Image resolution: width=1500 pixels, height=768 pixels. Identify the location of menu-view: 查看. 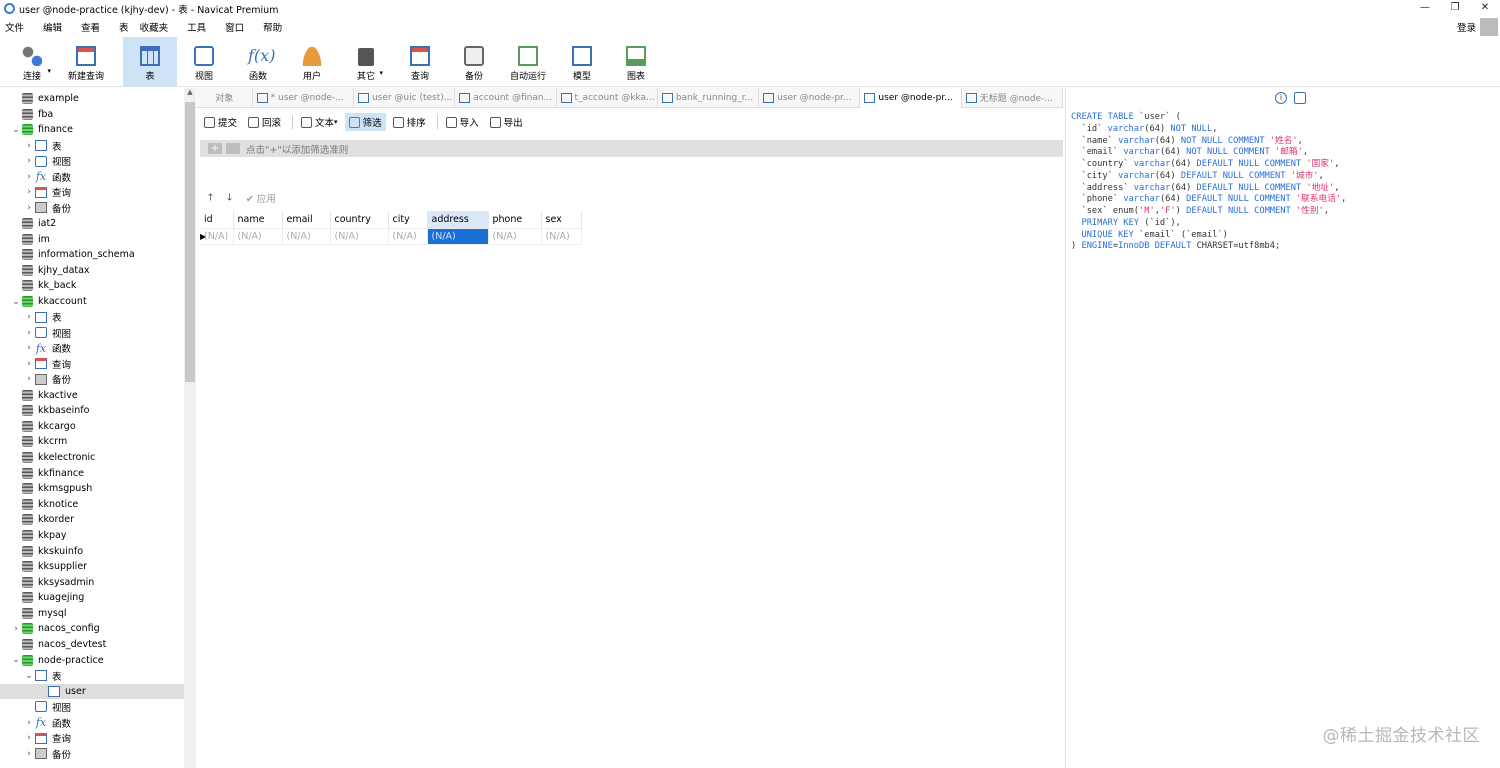
(88, 27).